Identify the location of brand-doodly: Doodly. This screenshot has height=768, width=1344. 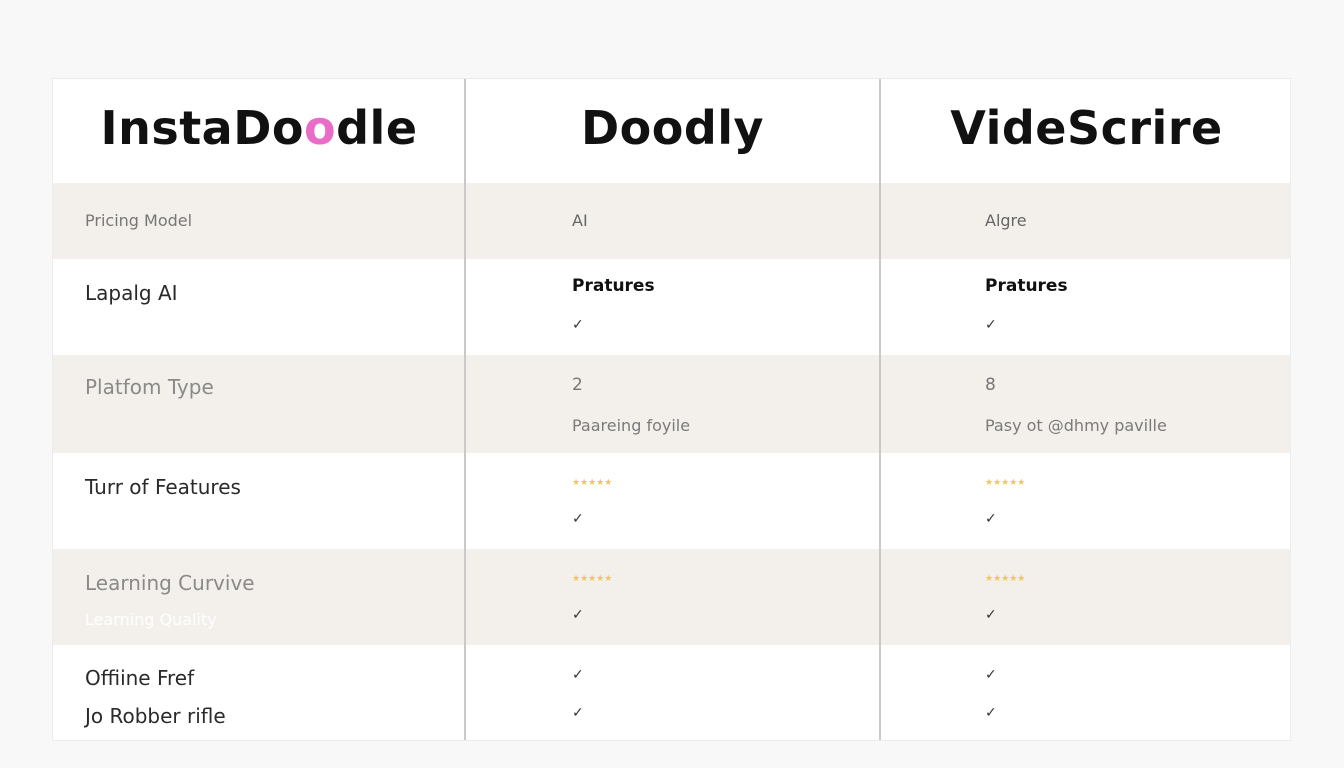
(672, 128).